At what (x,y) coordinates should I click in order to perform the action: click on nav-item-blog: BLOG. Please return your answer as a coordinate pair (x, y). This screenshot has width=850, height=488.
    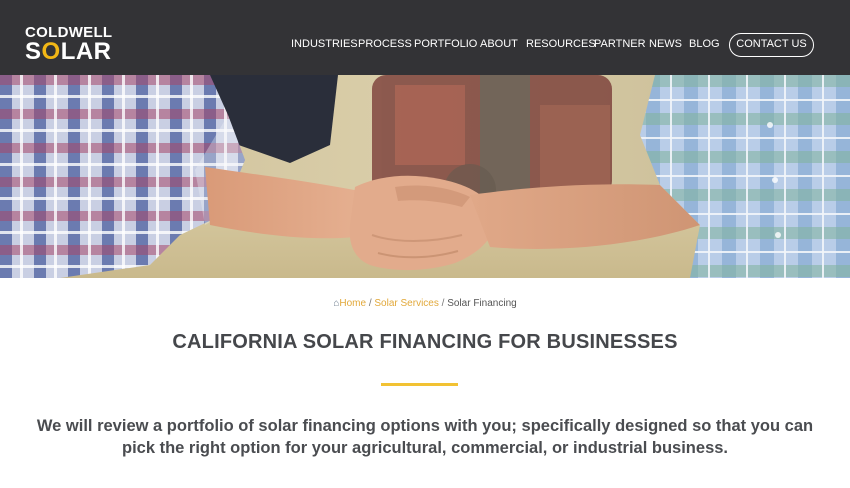
    Looking at the image, I should click on (704, 44).